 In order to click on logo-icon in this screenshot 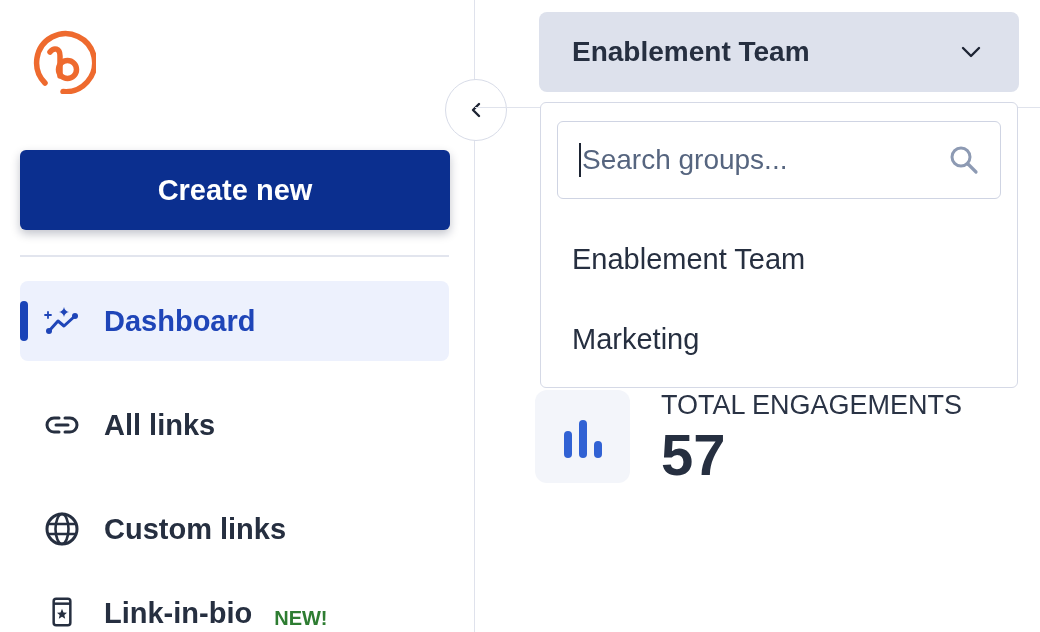, I will do `click(64, 62)`.